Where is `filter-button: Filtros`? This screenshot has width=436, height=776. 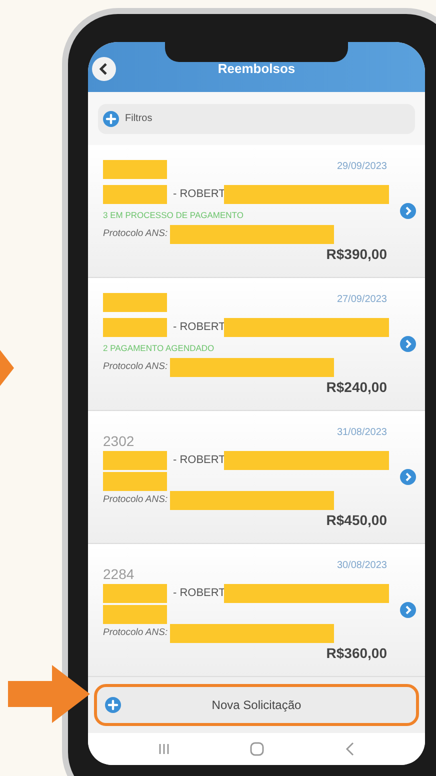 filter-button: Filtros is located at coordinates (256, 119).